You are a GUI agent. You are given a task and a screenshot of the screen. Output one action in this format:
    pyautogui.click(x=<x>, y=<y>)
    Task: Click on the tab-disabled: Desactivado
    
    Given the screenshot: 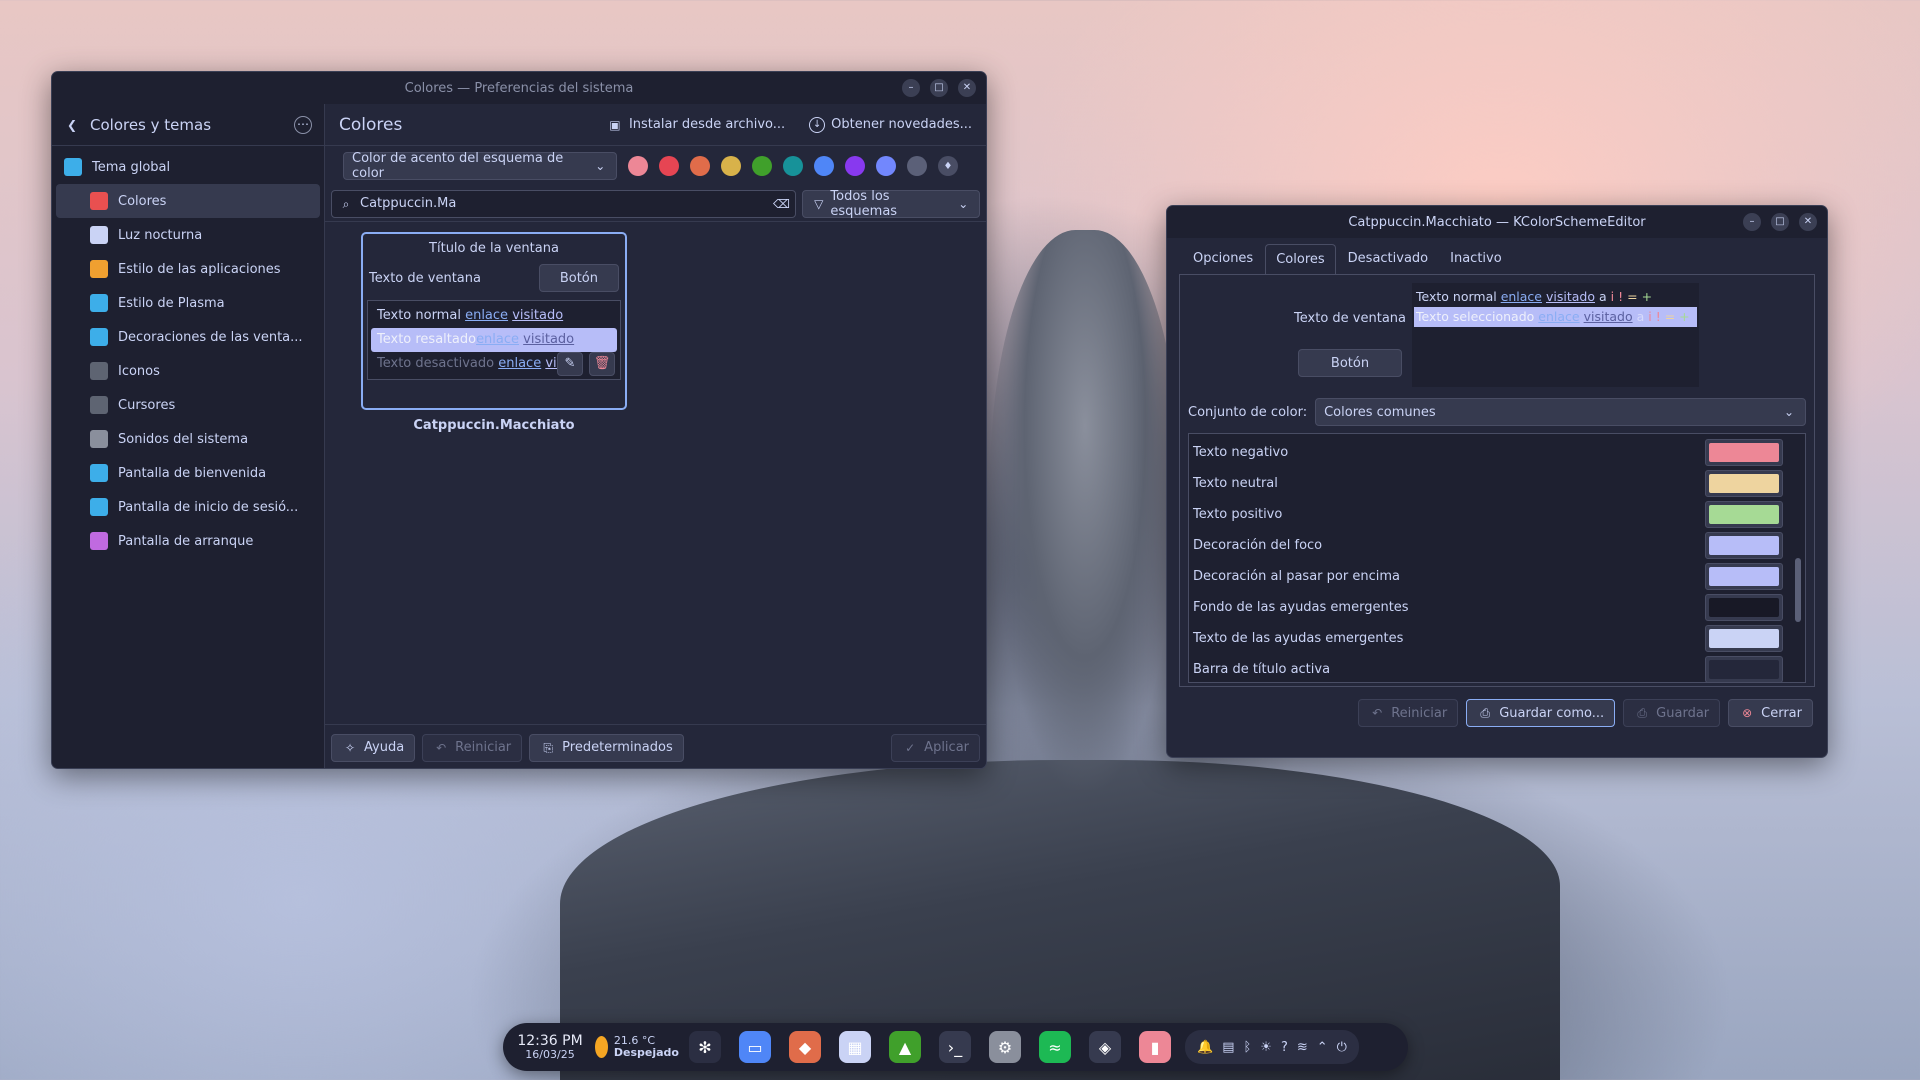 What is the action you would take?
    pyautogui.click(x=1388, y=259)
    